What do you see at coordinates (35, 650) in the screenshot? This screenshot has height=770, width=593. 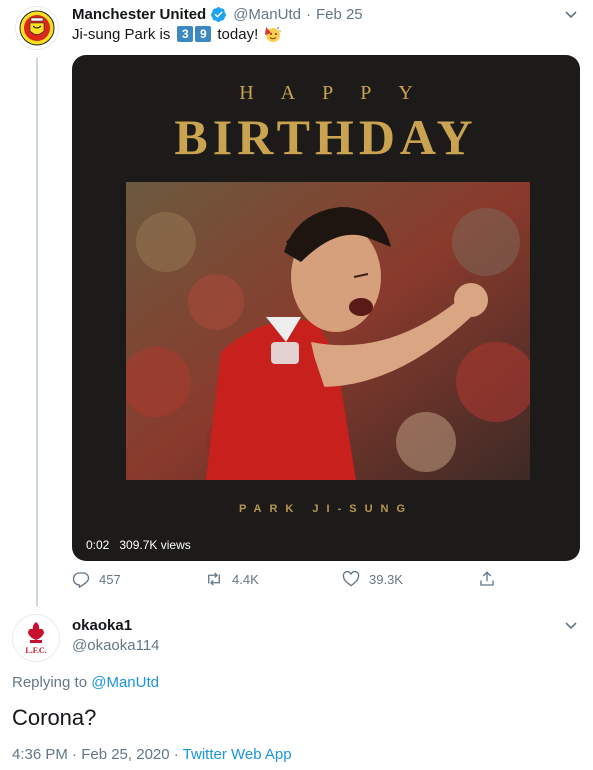 I see `svg-text: L.F.C.` at bounding box center [35, 650].